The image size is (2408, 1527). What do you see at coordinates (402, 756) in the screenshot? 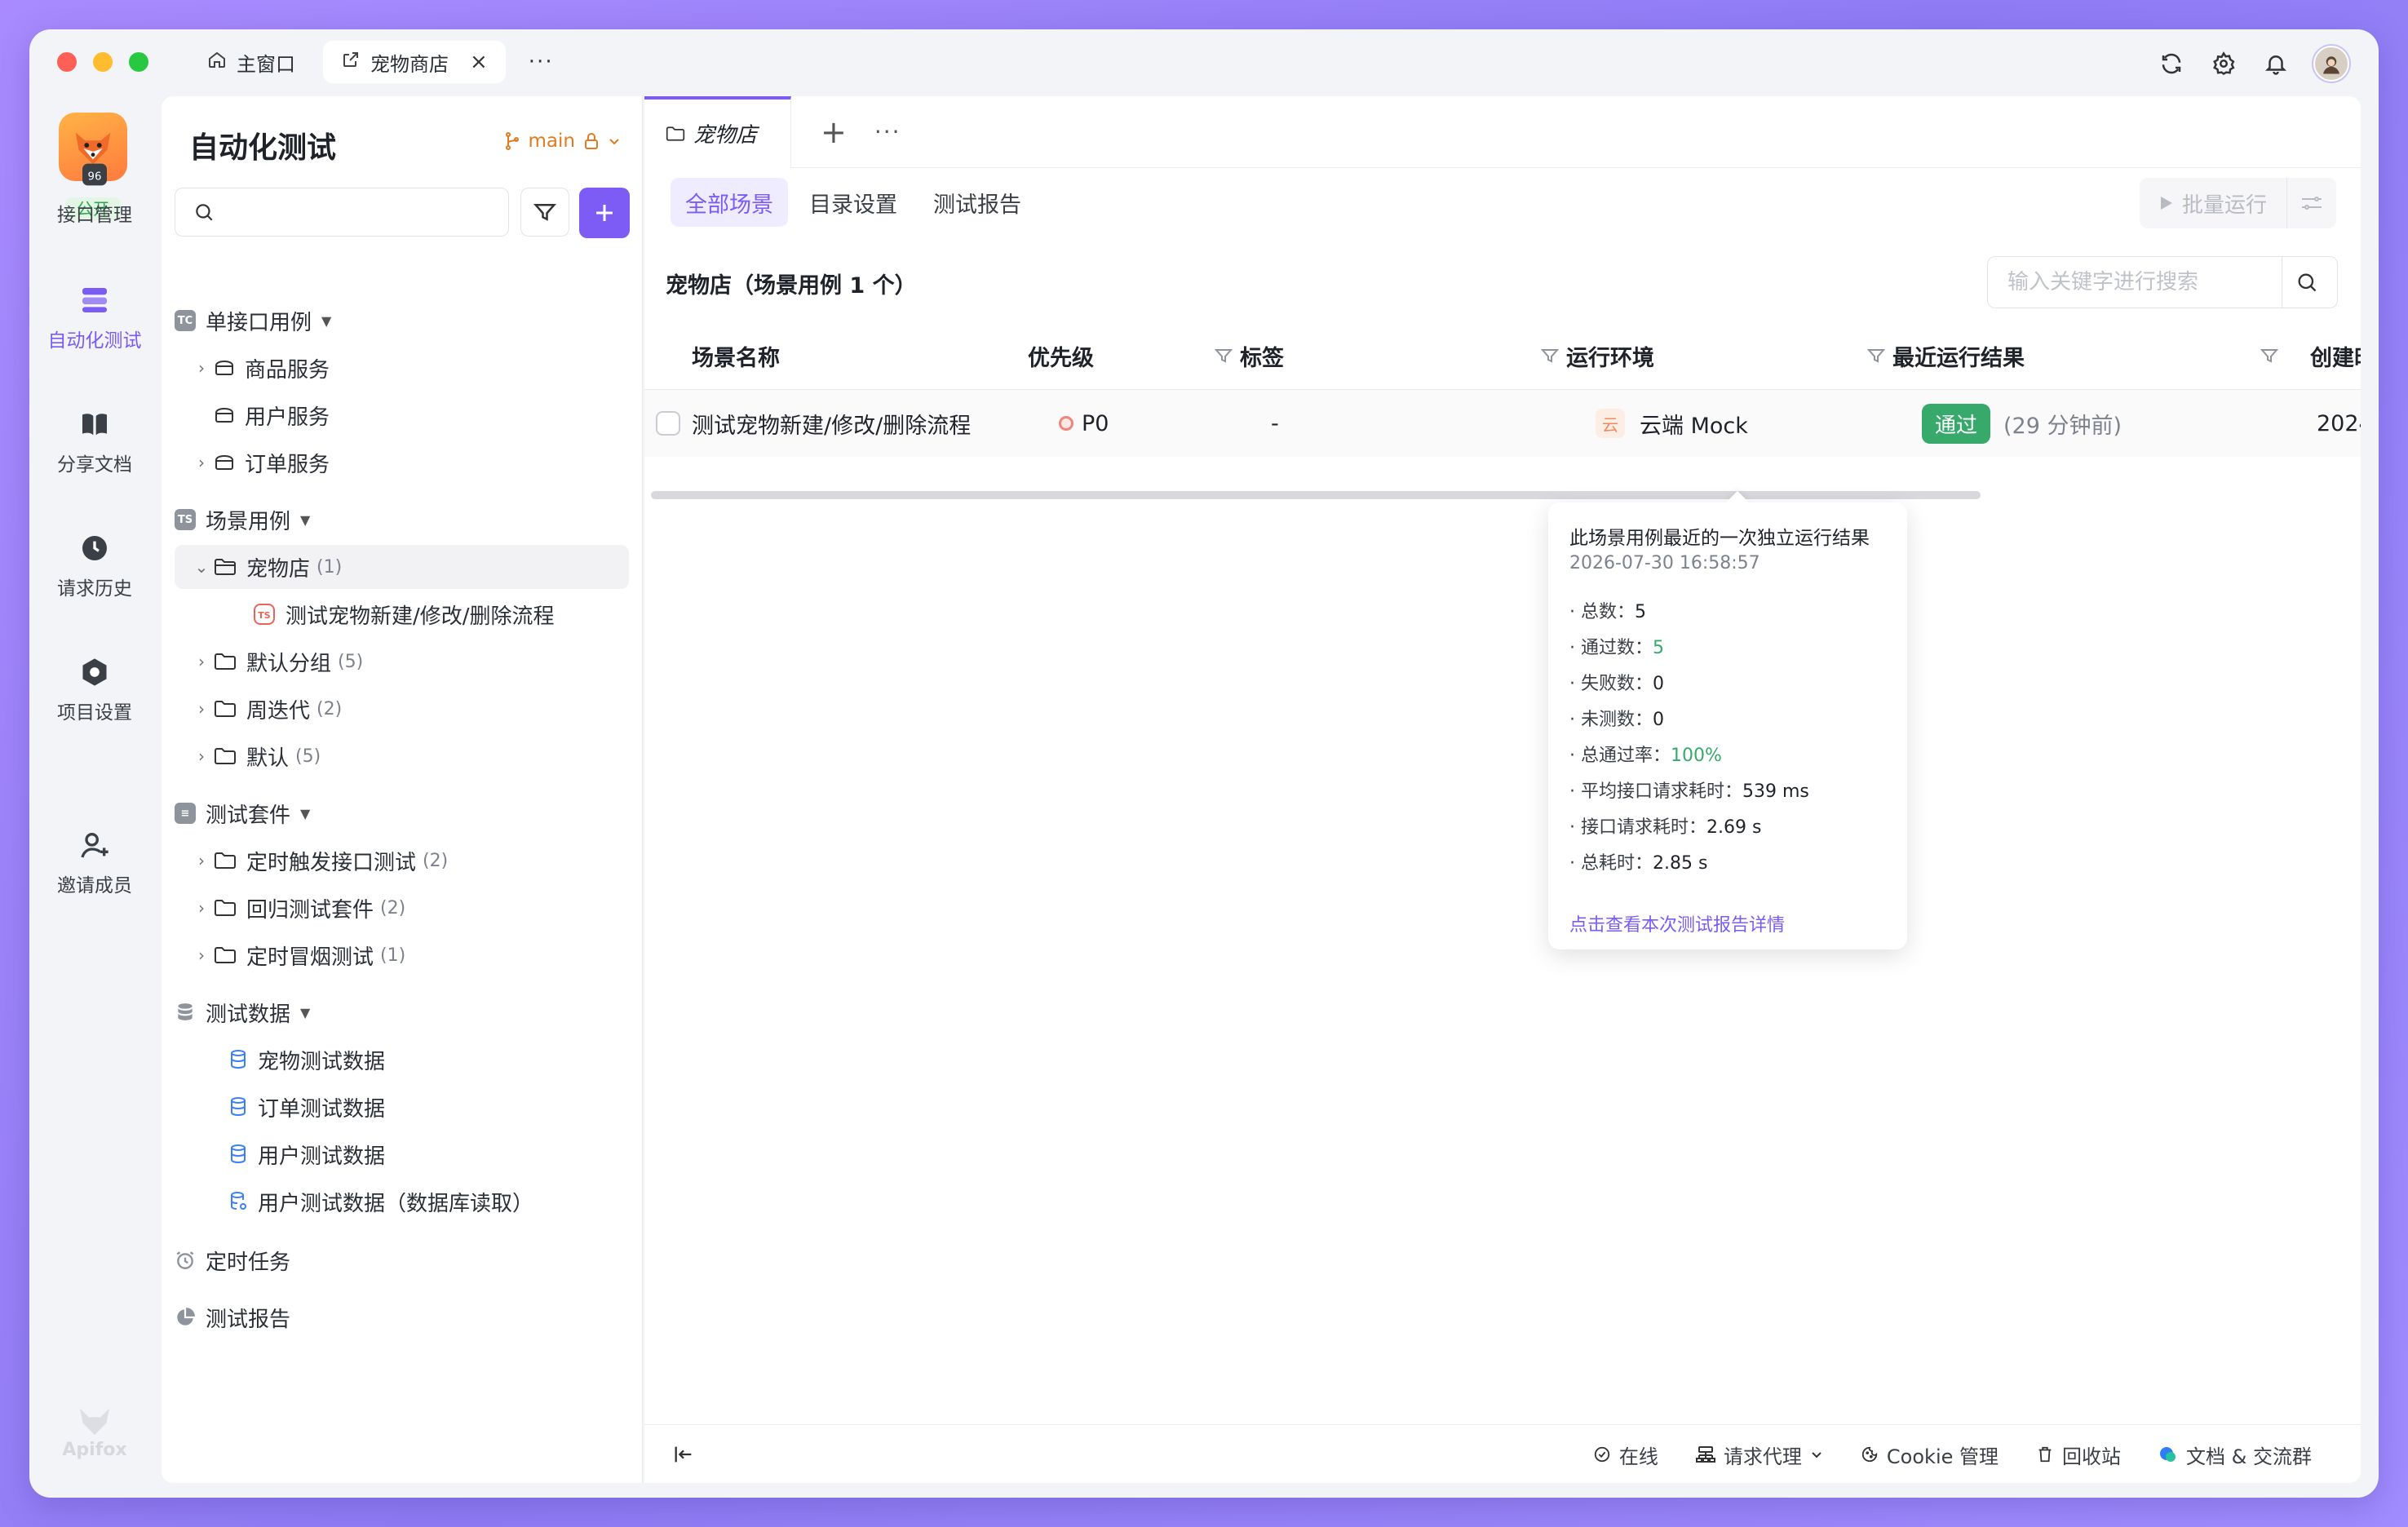
I see `tree-item-default: › 默认 (5)` at bounding box center [402, 756].